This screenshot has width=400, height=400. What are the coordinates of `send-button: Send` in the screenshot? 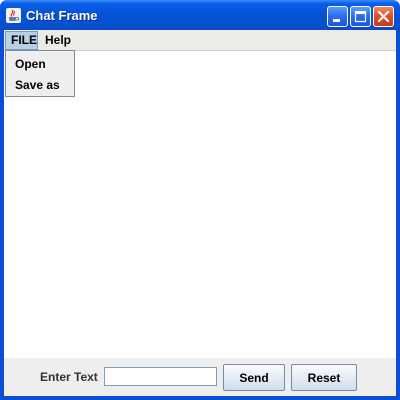 It's located at (254, 377).